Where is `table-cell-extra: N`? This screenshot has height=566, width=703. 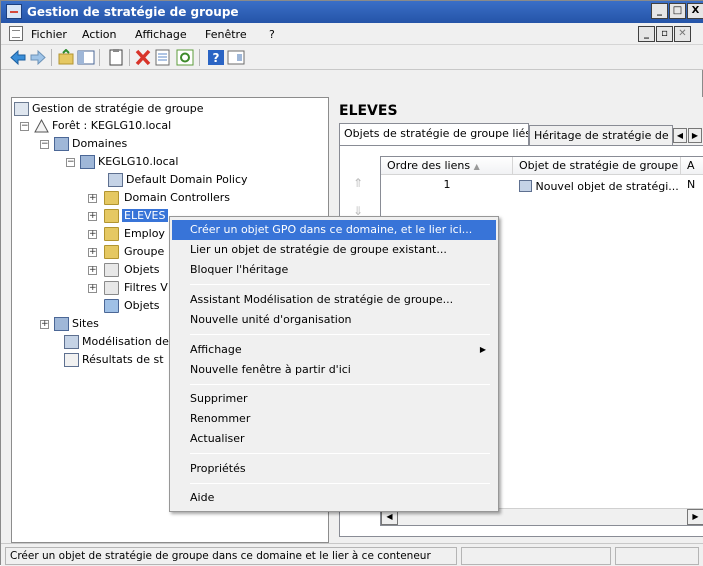
table-cell-extra: N is located at coordinates (692, 185).